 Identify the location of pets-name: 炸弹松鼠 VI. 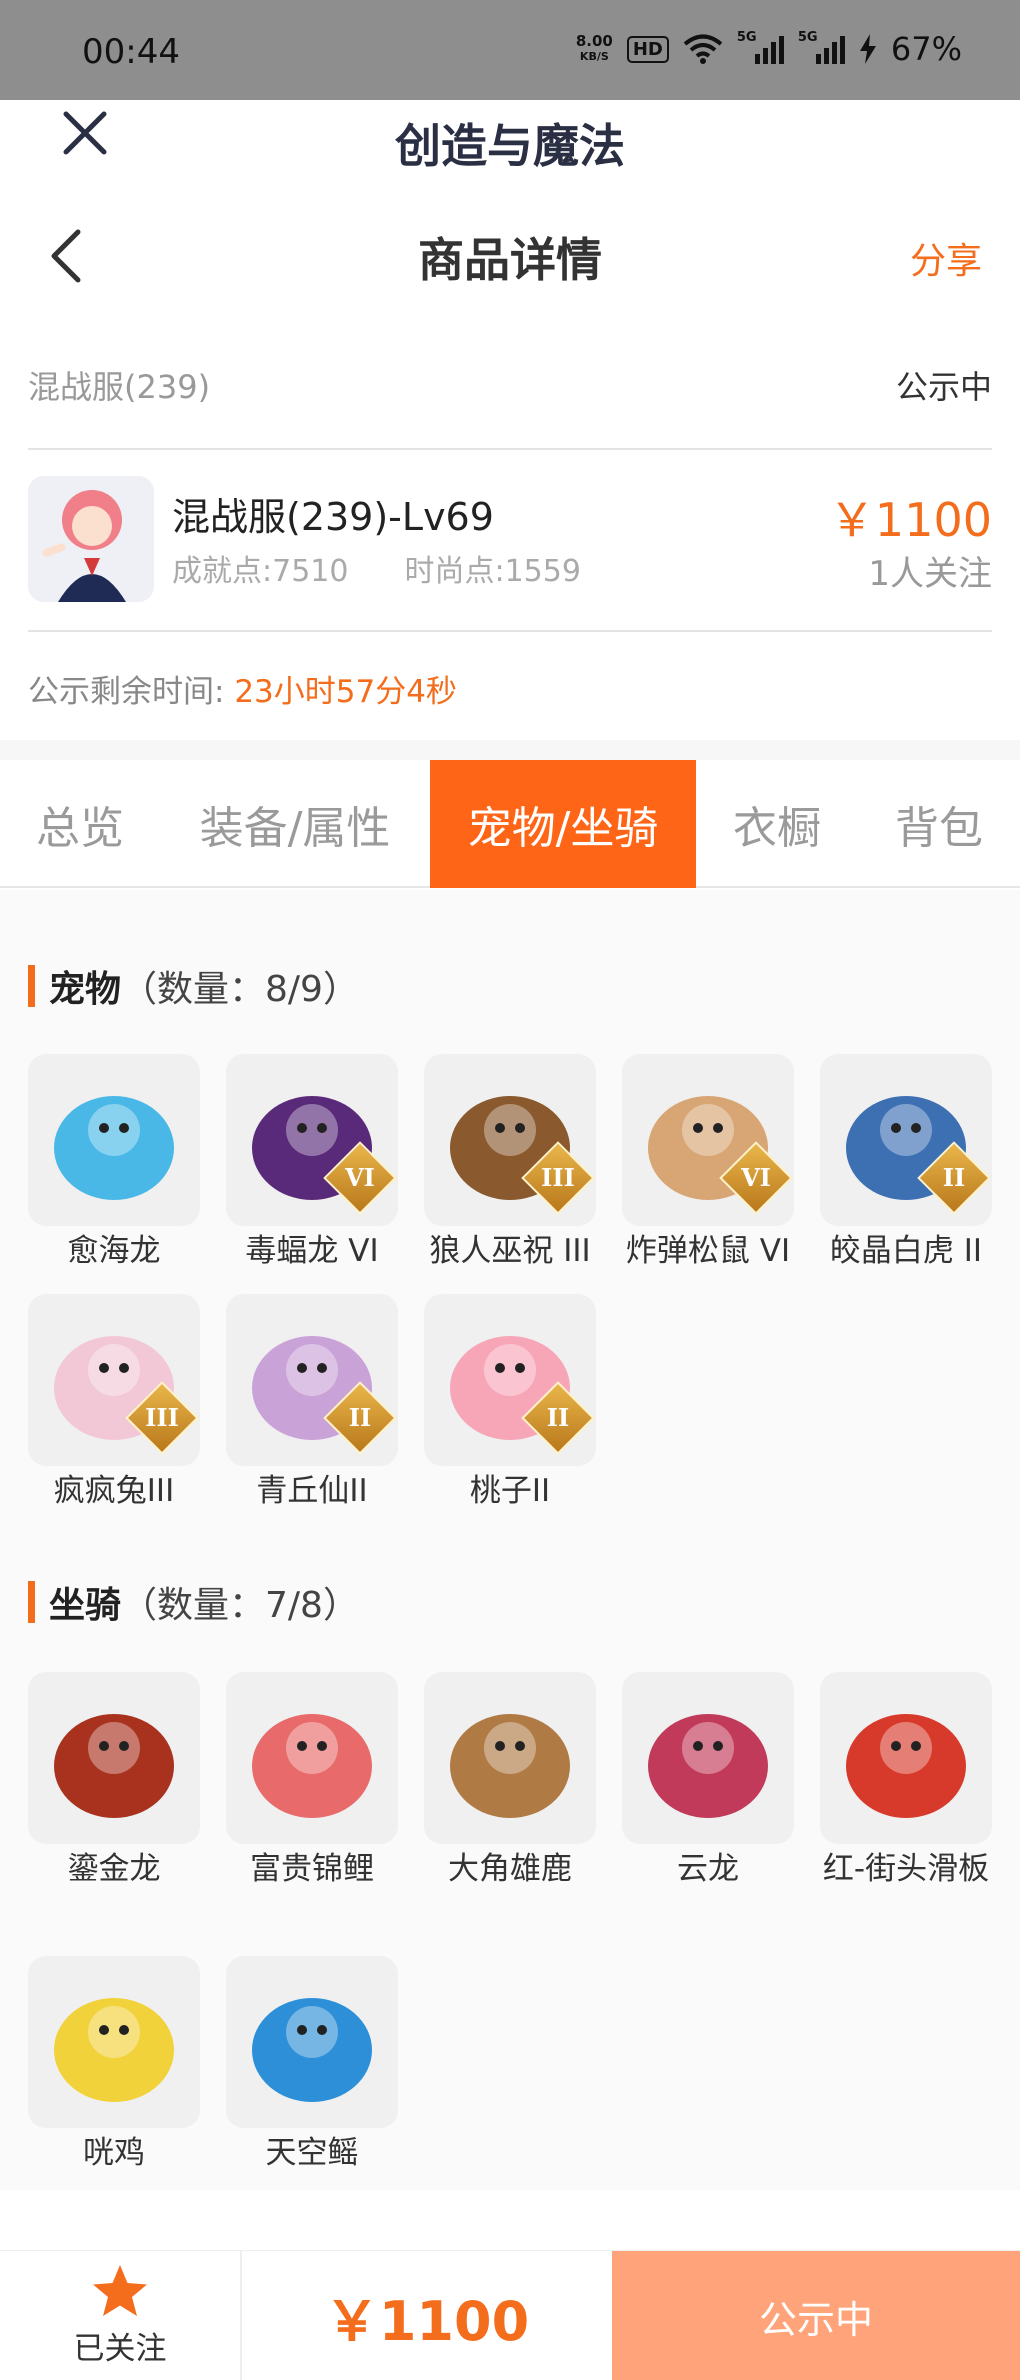
(708, 1251).